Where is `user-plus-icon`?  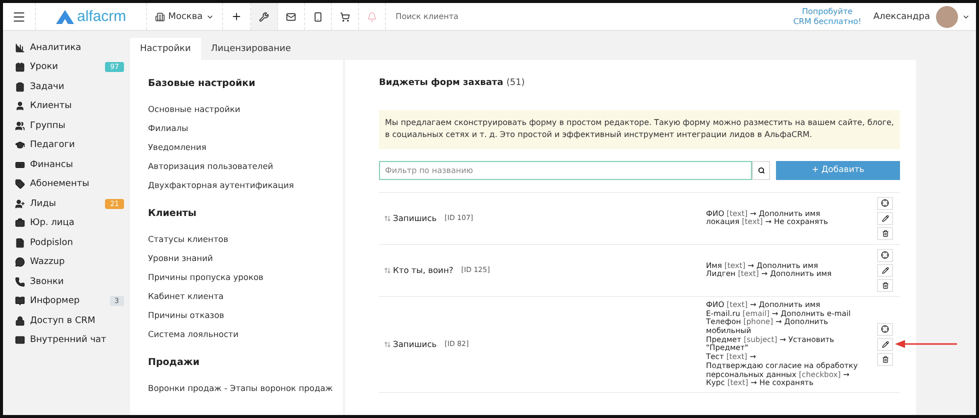
user-plus-icon is located at coordinates (20, 203).